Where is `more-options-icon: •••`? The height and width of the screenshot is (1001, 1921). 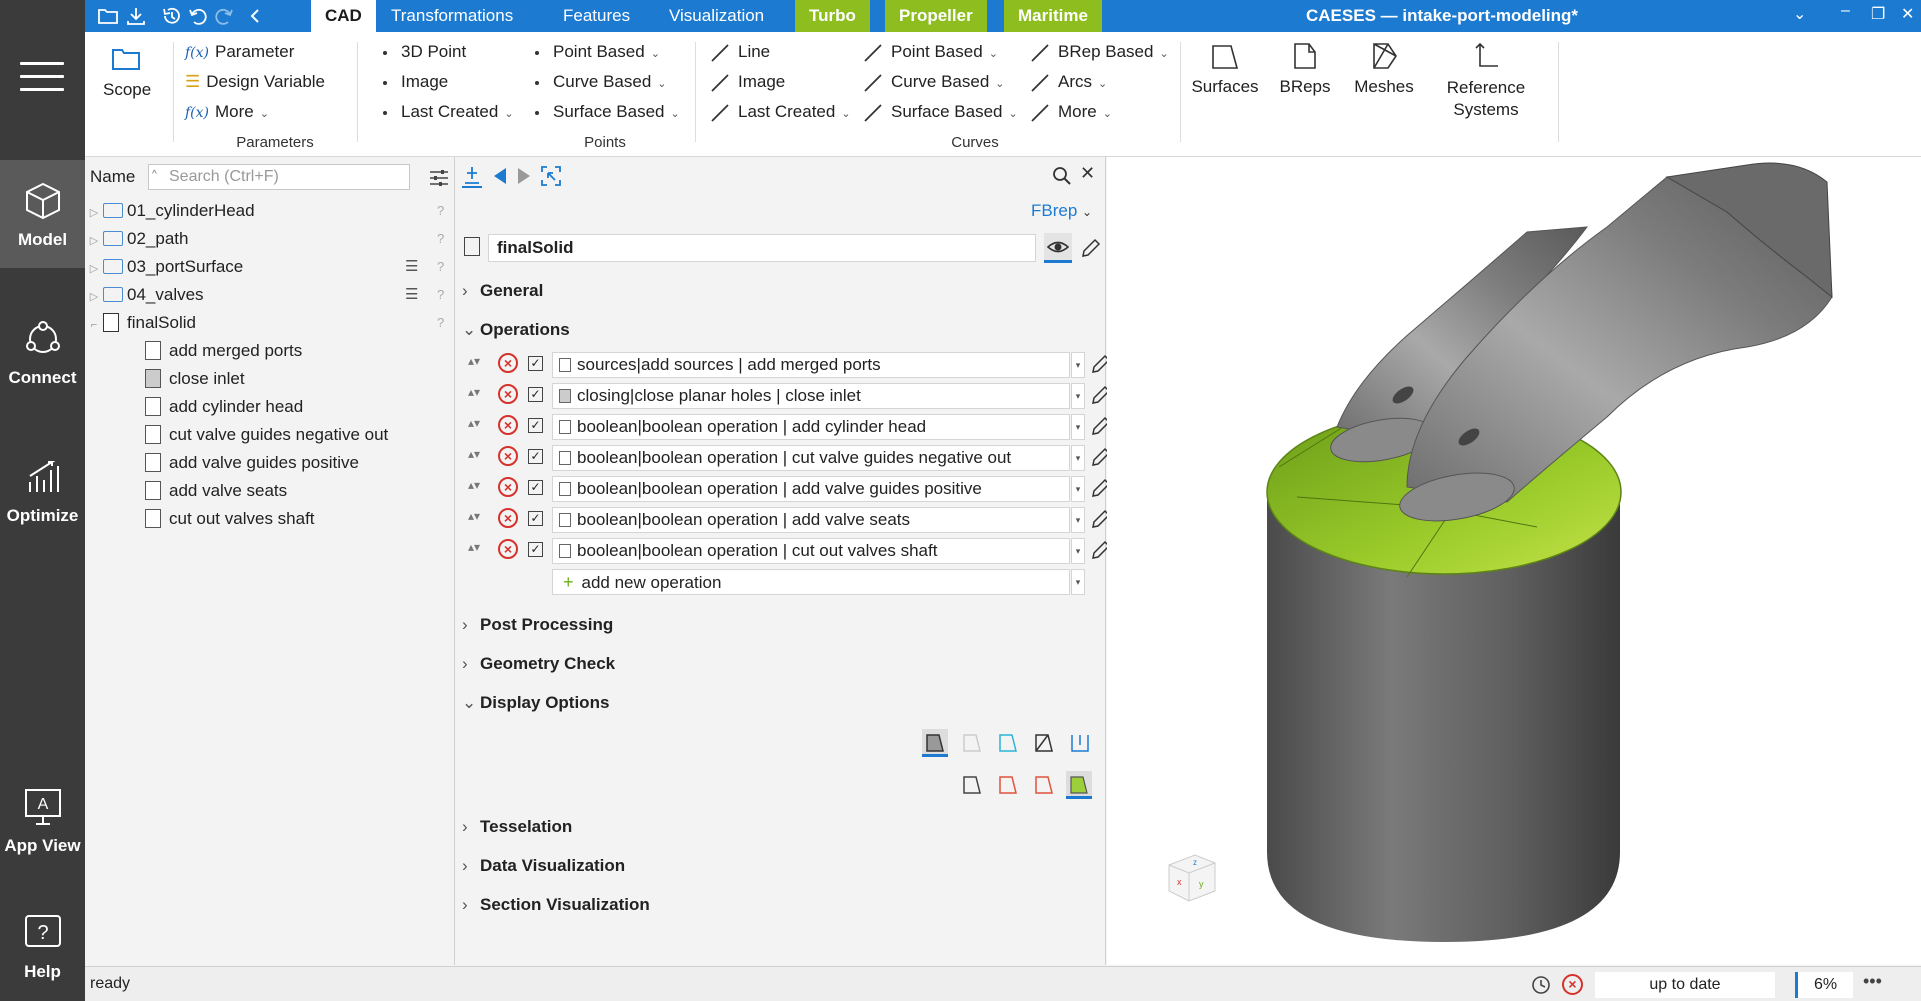 more-options-icon: ••• is located at coordinates (1872, 981).